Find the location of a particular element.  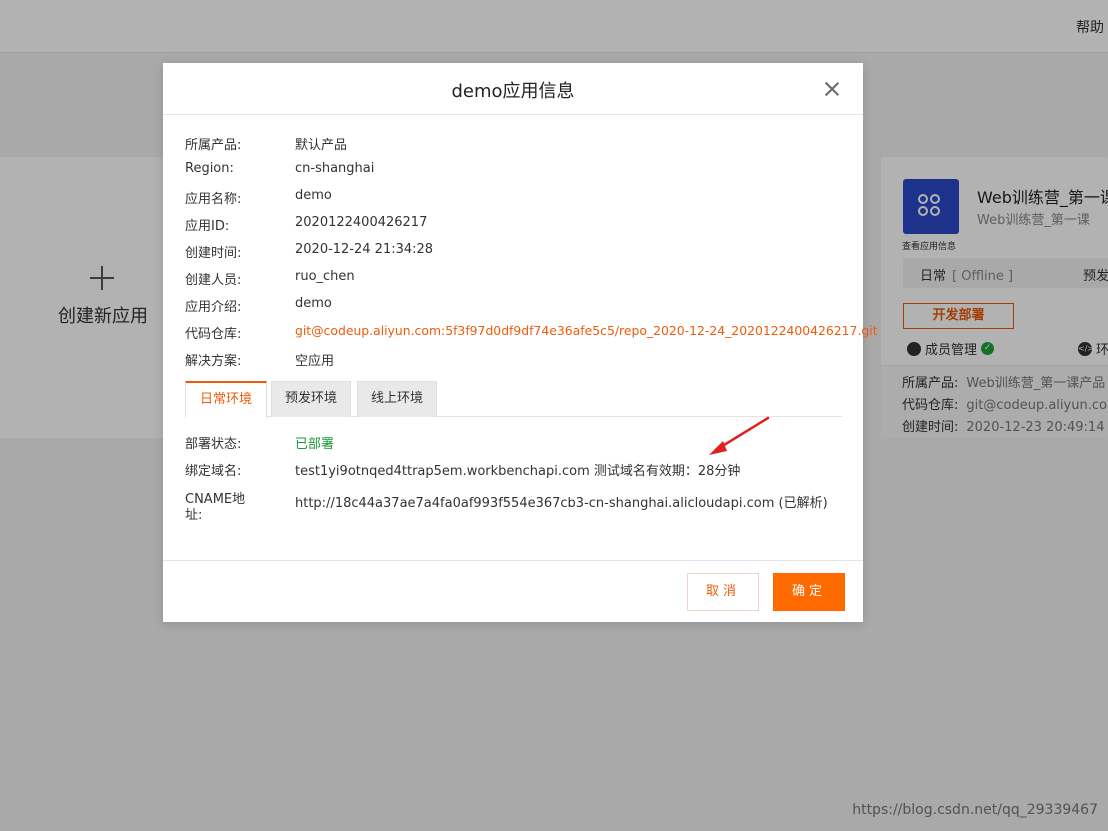

env-tabs: 日常环境 预发环境 线上环境 is located at coordinates (513, 399).